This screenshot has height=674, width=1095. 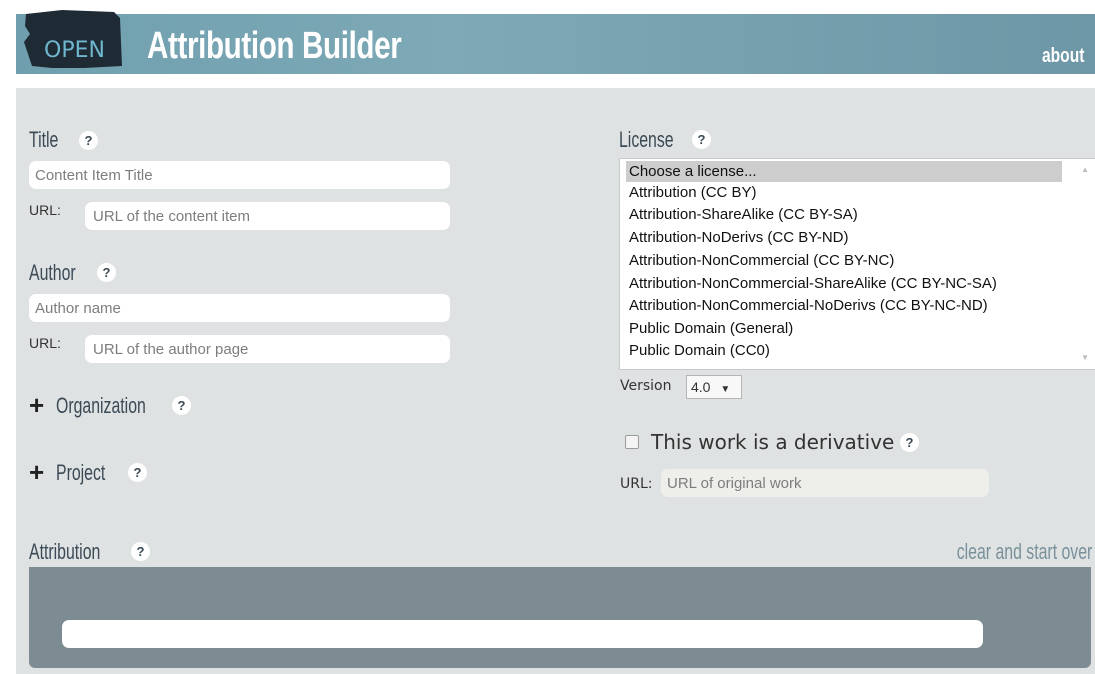 What do you see at coordinates (701, 139) in the screenshot?
I see `license-help-icon: ?` at bounding box center [701, 139].